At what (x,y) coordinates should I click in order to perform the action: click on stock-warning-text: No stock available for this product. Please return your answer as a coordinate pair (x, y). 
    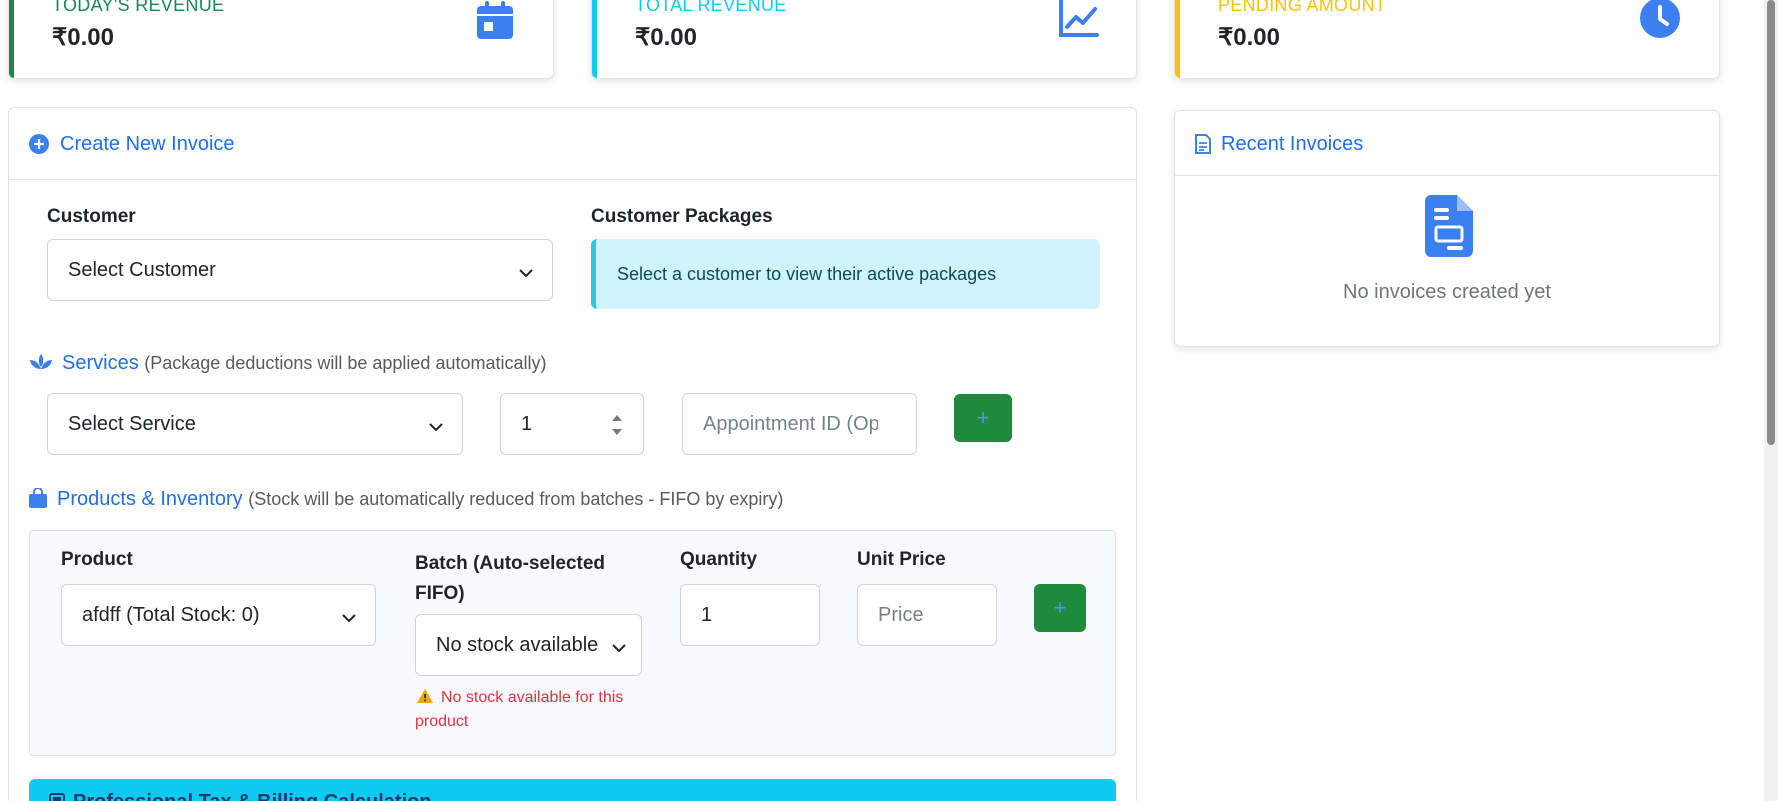
    Looking at the image, I should click on (519, 709).